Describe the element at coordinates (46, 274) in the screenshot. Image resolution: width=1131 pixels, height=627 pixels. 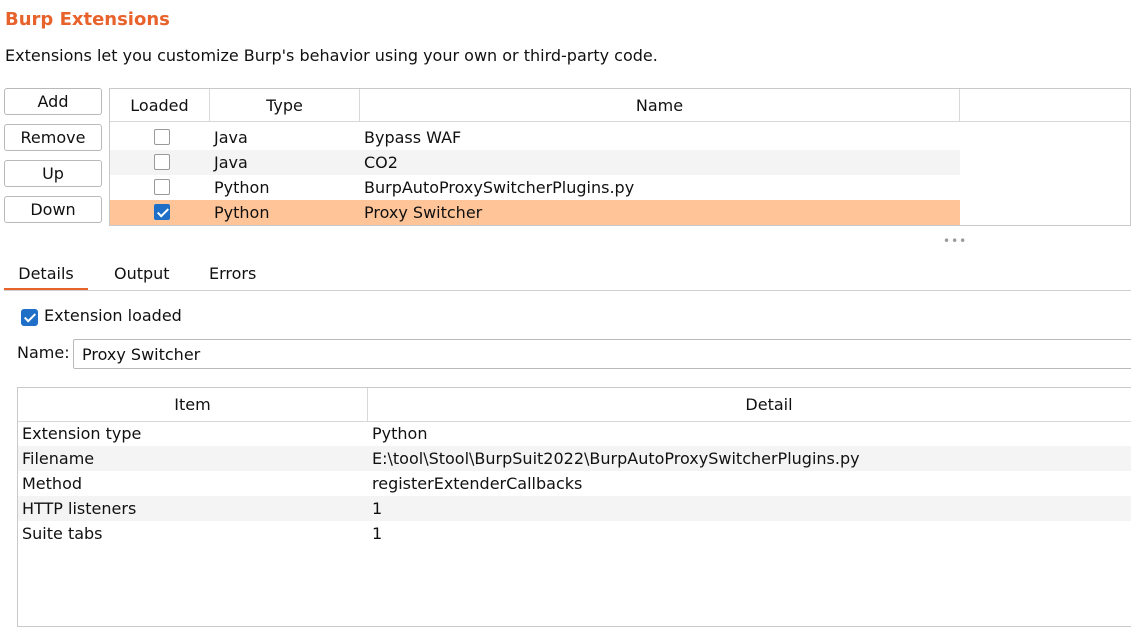
I see `tab-details: Details` at that location.